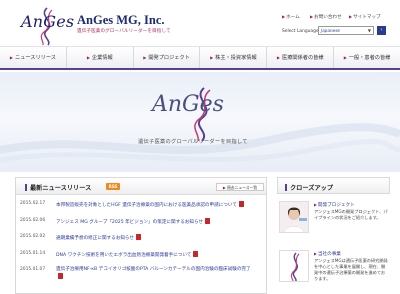 This screenshot has width=400, height=294. I want to click on closeup-item-title: ▶開発プロジェクト, so click(334, 205).